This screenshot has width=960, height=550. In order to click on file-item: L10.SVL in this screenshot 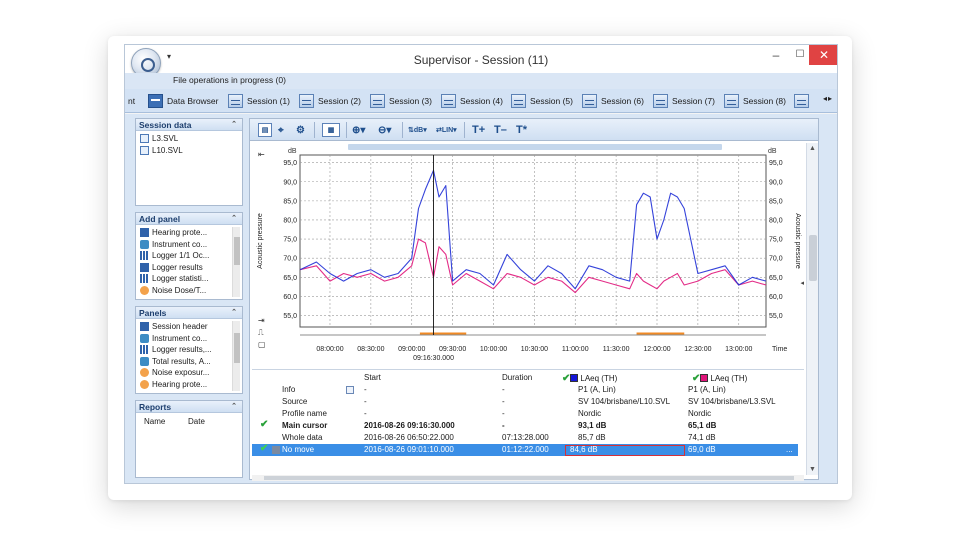, I will do `click(191, 151)`.